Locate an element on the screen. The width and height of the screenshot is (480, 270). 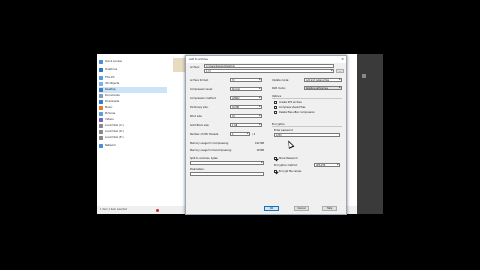
show-password-label: Show Password is located at coordinates (288, 158).